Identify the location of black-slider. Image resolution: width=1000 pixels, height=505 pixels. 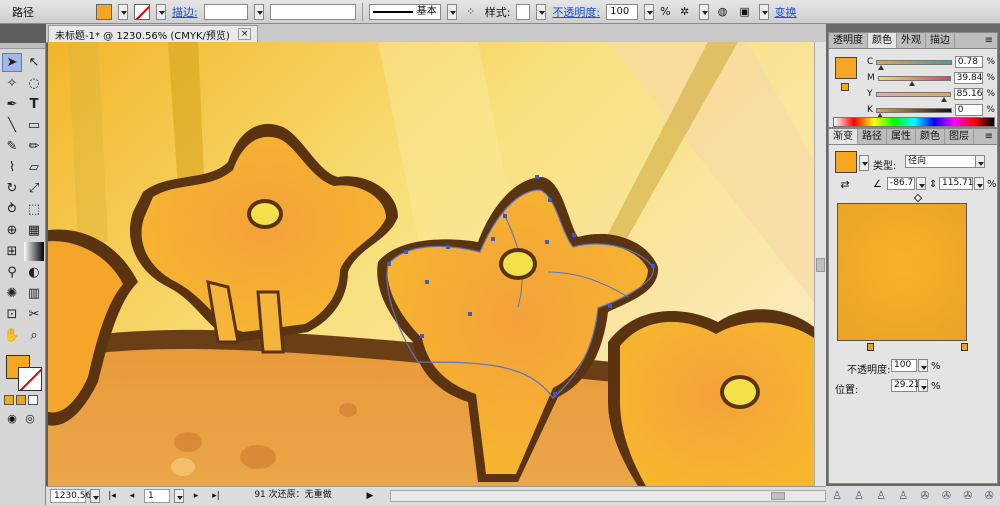
(913, 112).